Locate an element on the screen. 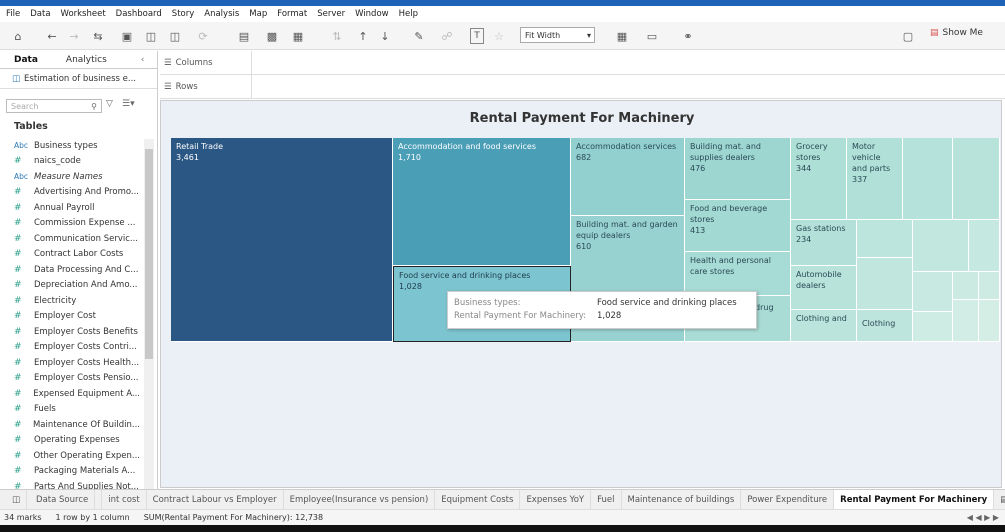 Image resolution: width=1005 pixels, height=532 pixels. tile-motor-vehicle: Motor vehicle and parts 337 is located at coordinates (875, 179).